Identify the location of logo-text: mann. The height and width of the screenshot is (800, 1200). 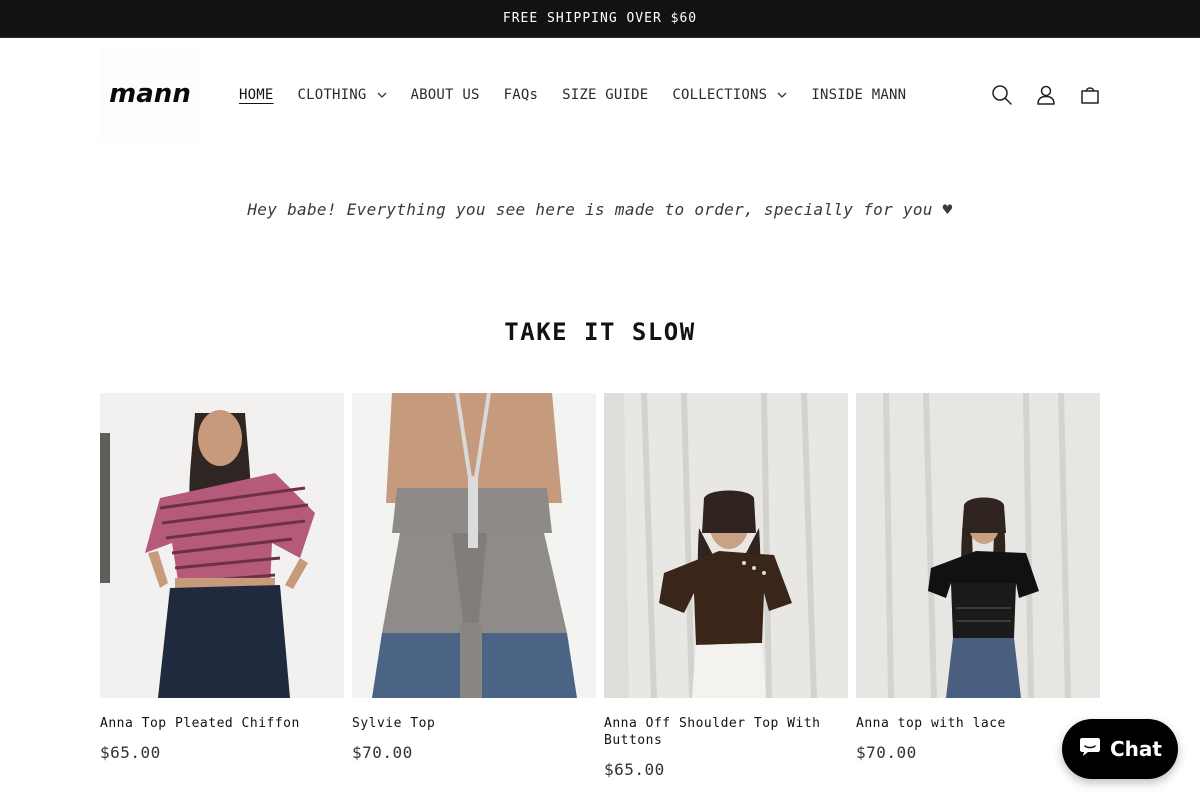
(150, 94).